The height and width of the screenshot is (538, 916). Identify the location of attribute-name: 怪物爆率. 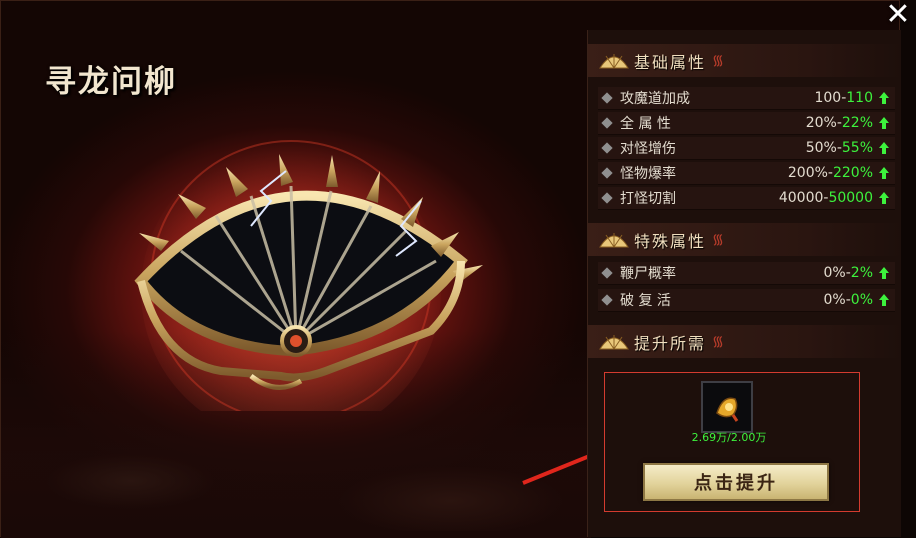
(648, 174).